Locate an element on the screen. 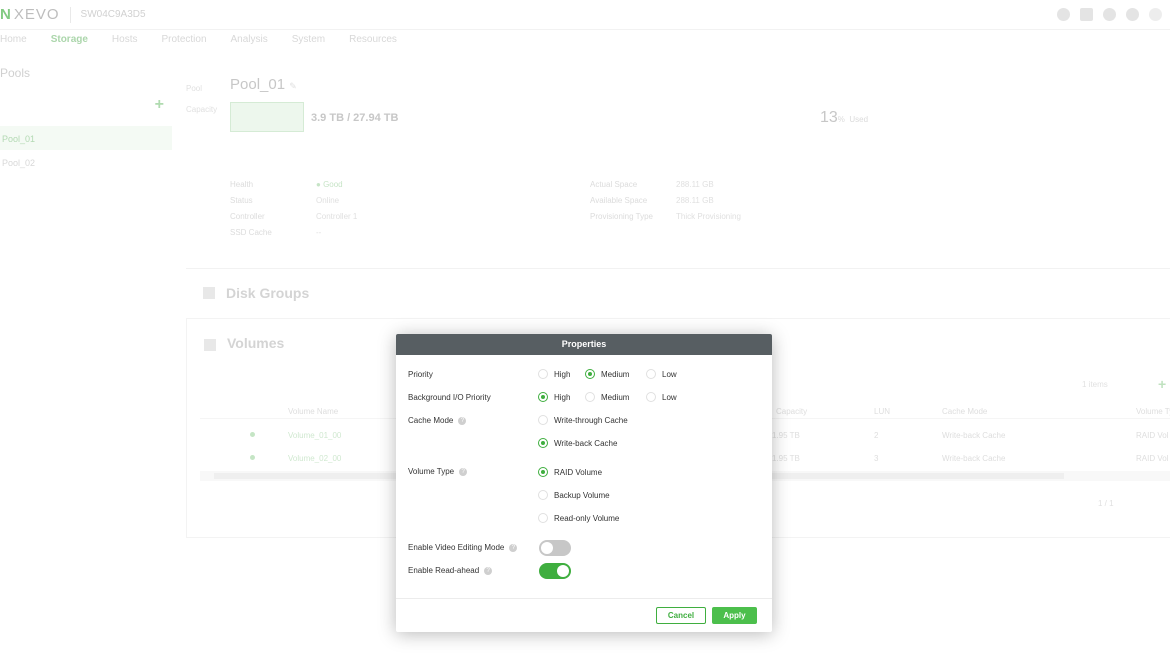 This screenshot has height=663, width=1170. backup-volume-label: Backup Volume is located at coordinates (582, 495).